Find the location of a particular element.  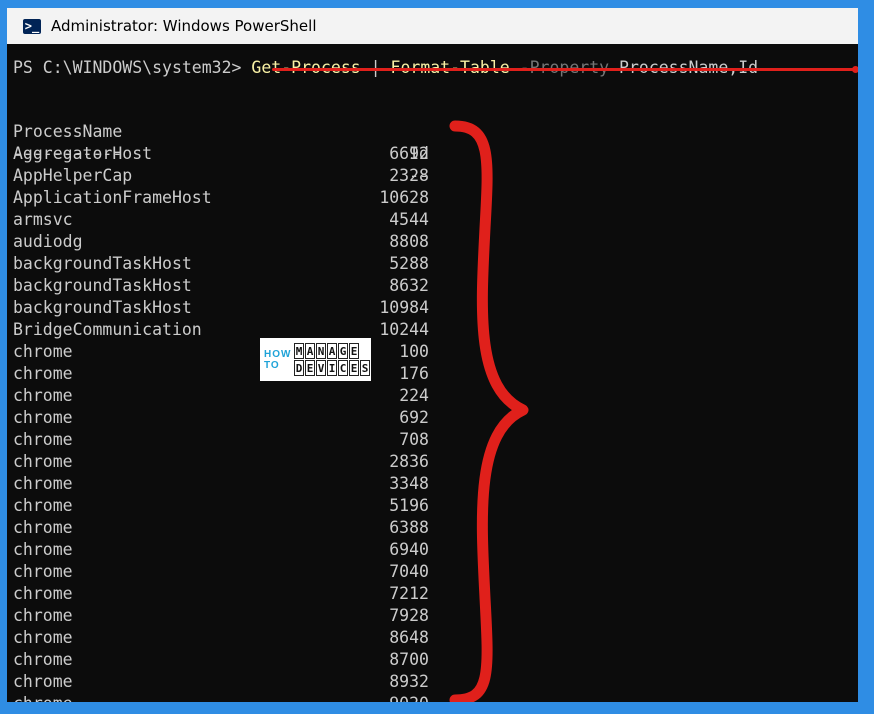

table-row: chrome 708 is located at coordinates (228, 440).